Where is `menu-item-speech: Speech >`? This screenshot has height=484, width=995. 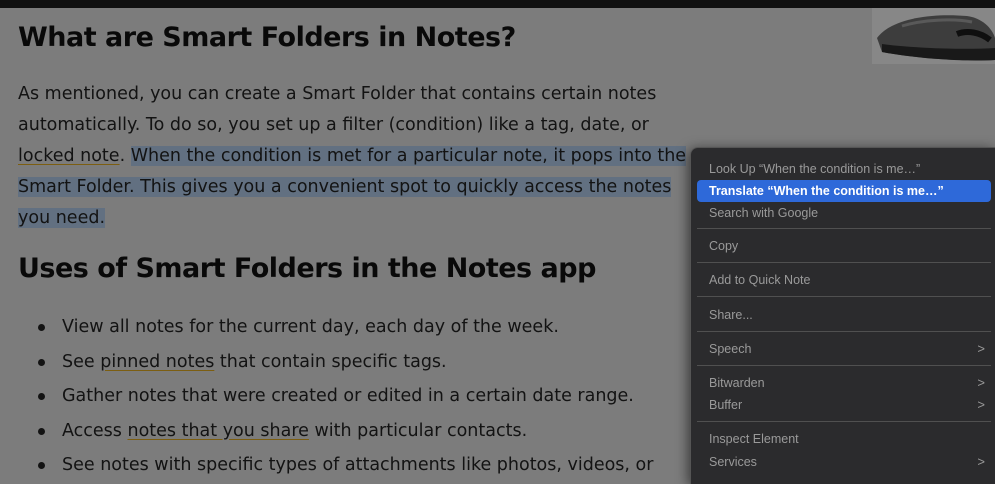
menu-item-speech: Speech > is located at coordinates (844, 349).